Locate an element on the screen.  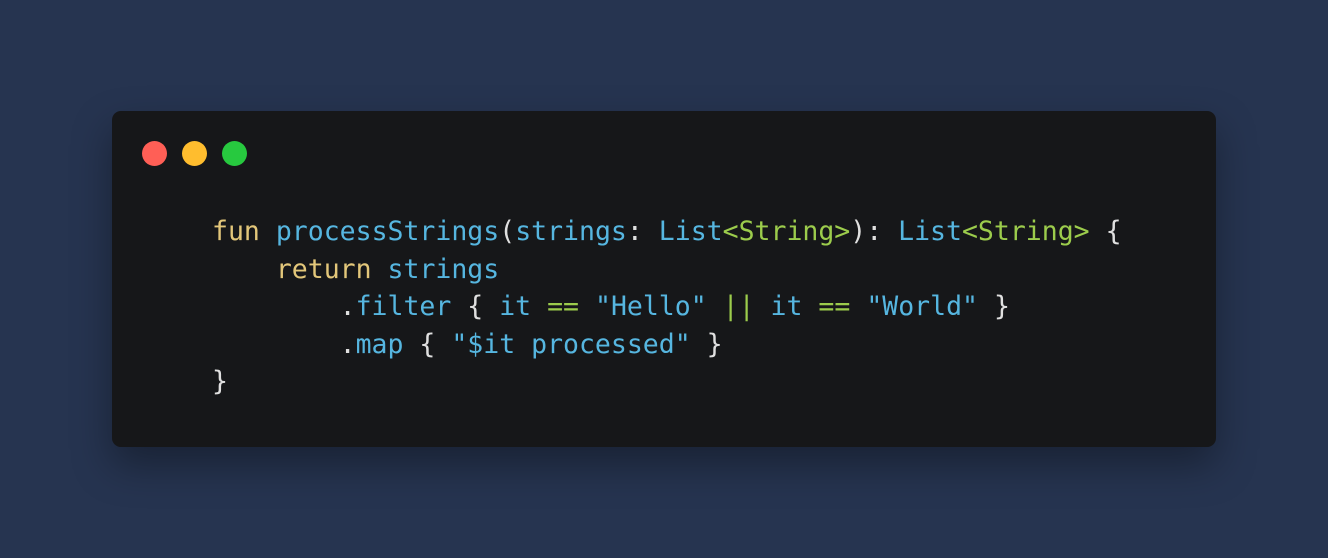
code-token-punct: ): is located at coordinates (874, 231).